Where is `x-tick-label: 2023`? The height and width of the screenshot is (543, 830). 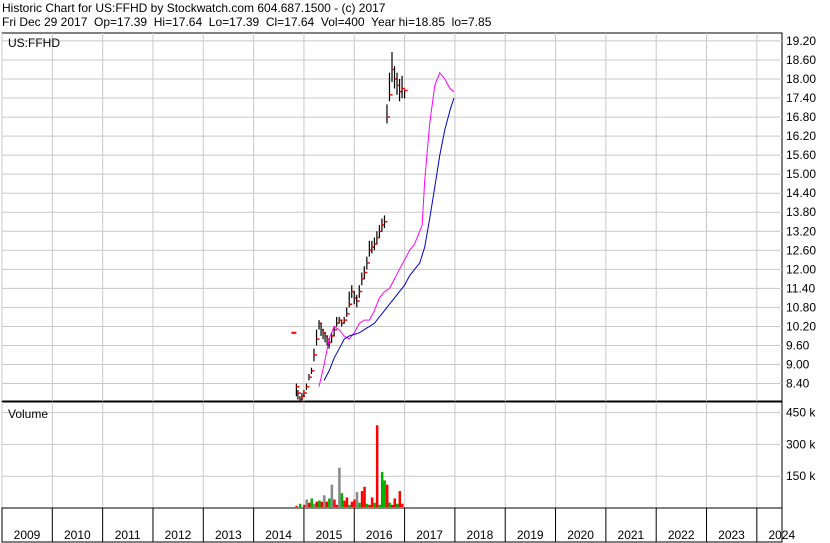 x-tick-label: 2023 is located at coordinates (731, 535).